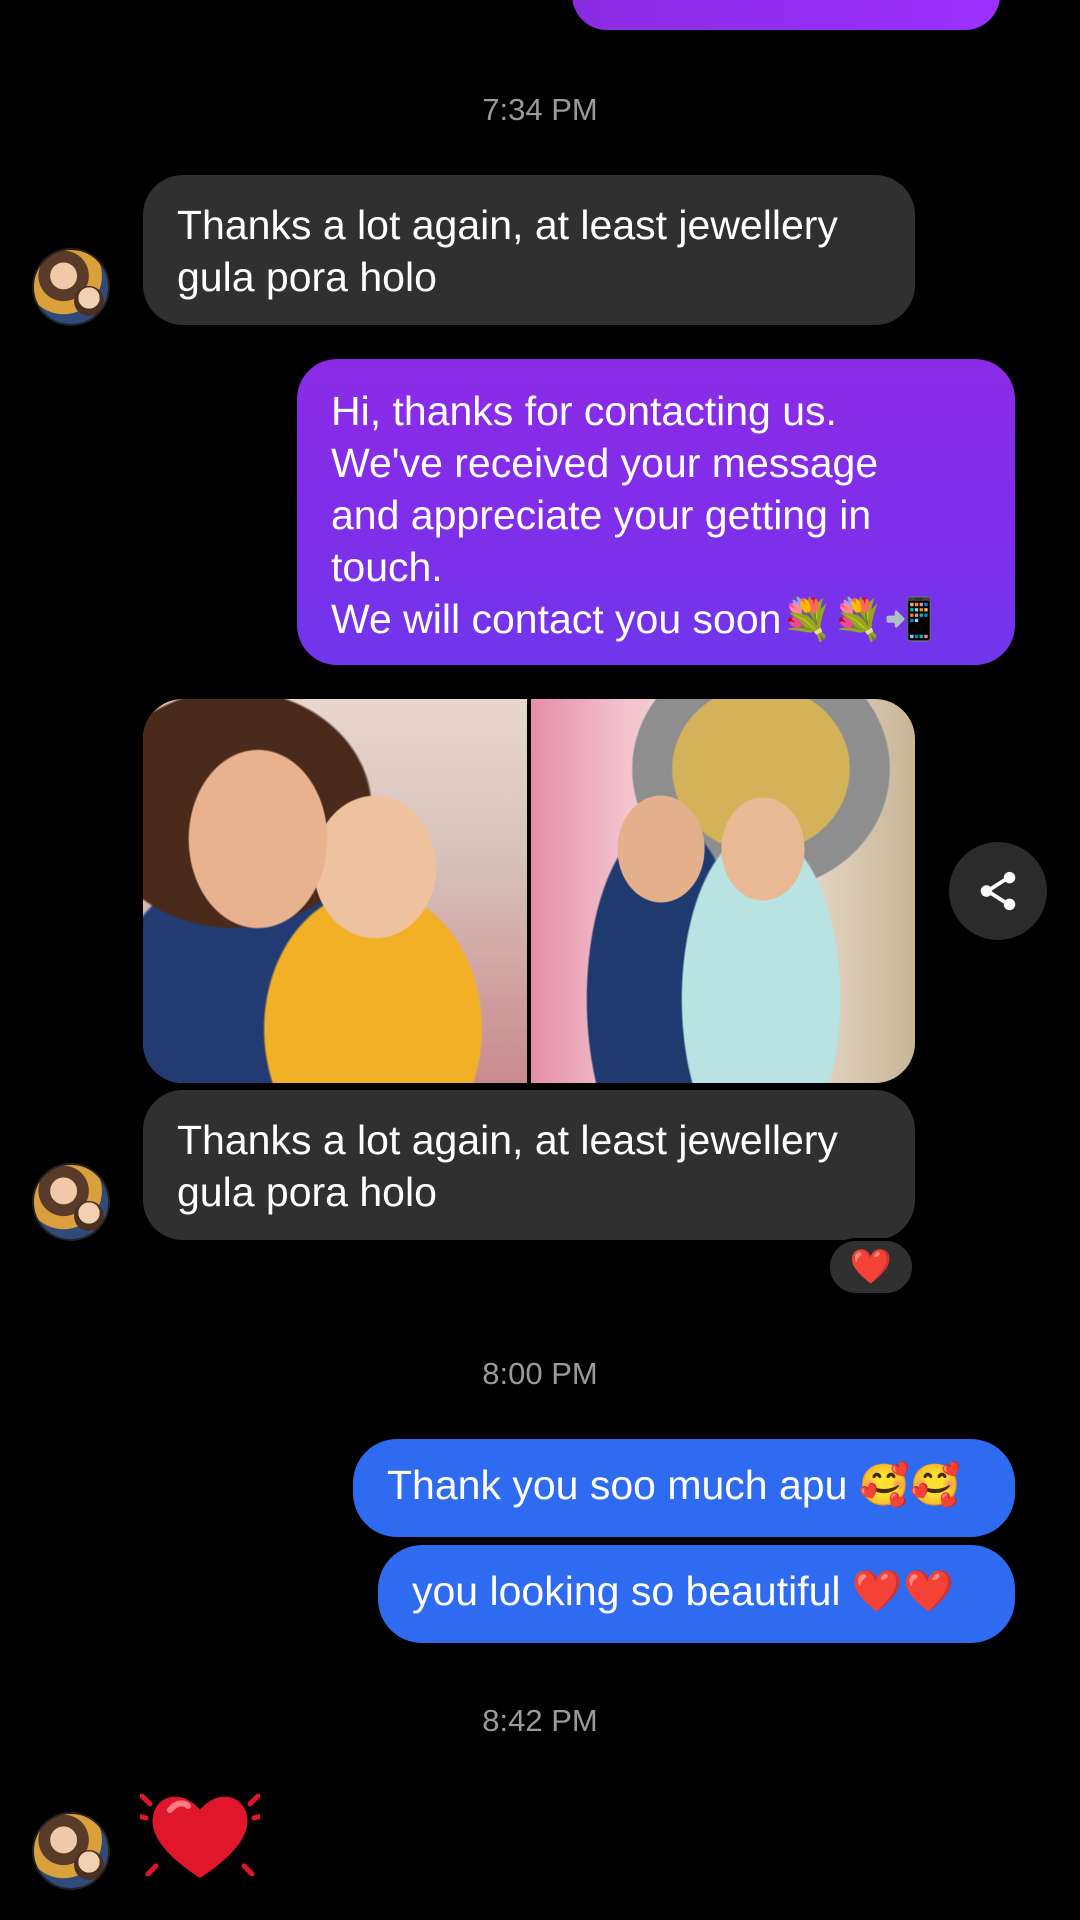 This screenshot has height=1920, width=1080. What do you see at coordinates (200, 1837) in the screenshot?
I see `heart-icon` at bounding box center [200, 1837].